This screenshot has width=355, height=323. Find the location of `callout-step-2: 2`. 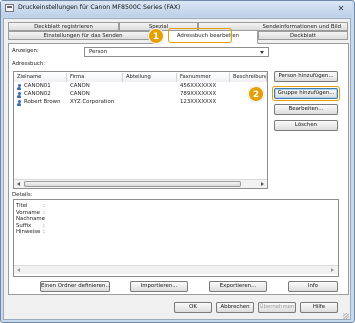

callout-step-2: 2 is located at coordinates (256, 94).